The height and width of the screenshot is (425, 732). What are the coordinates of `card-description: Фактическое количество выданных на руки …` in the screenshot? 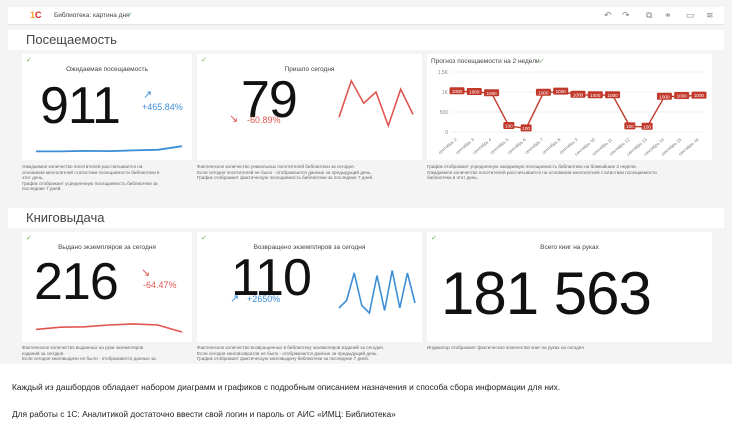 It's located at (89, 353).